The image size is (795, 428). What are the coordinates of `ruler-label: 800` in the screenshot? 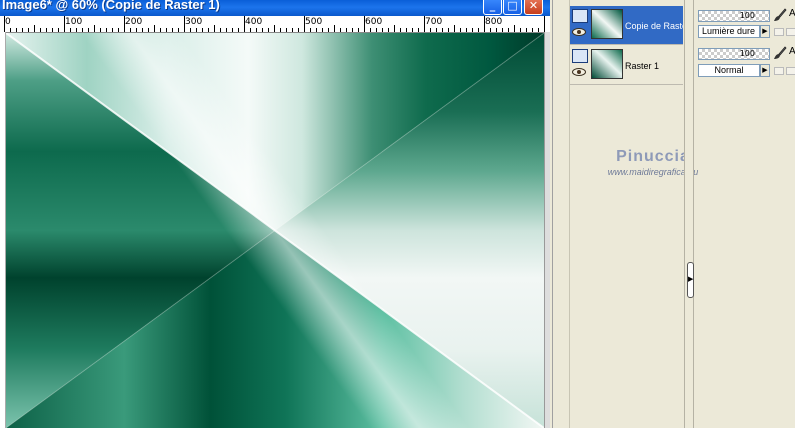 It's located at (494, 22).